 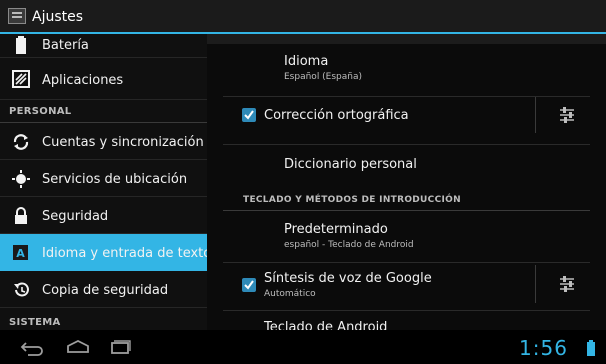 I want to click on sidebar-item-bateria: Batería, so click(x=103, y=46).